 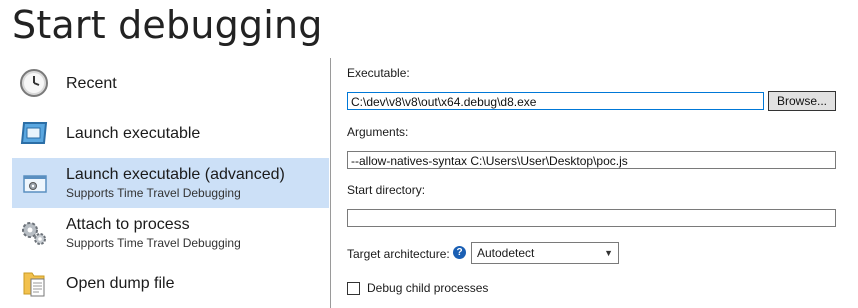 I want to click on target-architecture-value: Autodetect, so click(x=506, y=253).